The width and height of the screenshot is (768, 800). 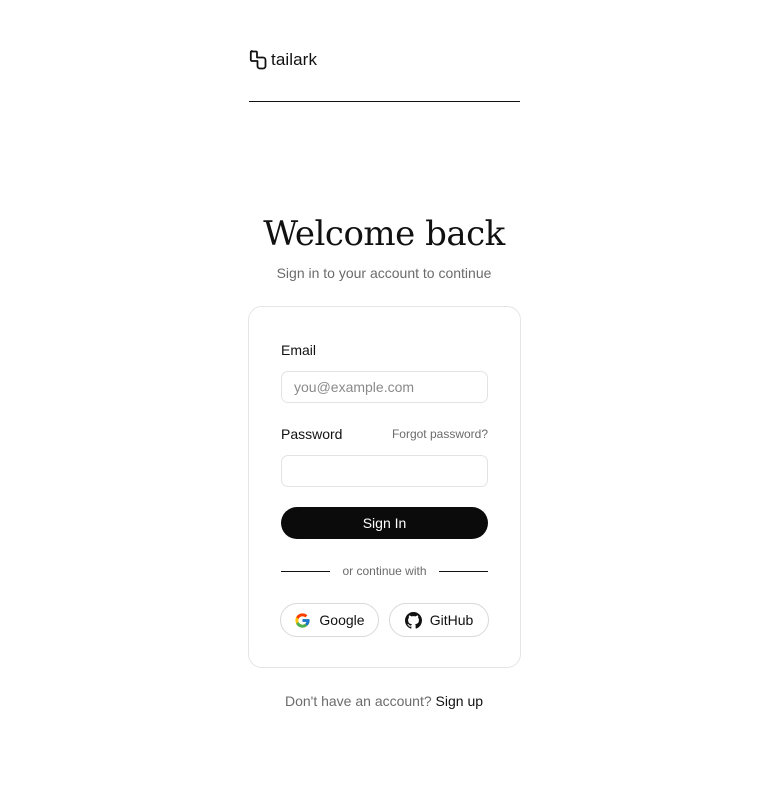 What do you see at coordinates (342, 620) in the screenshot?
I see `google-button-label: Google` at bounding box center [342, 620].